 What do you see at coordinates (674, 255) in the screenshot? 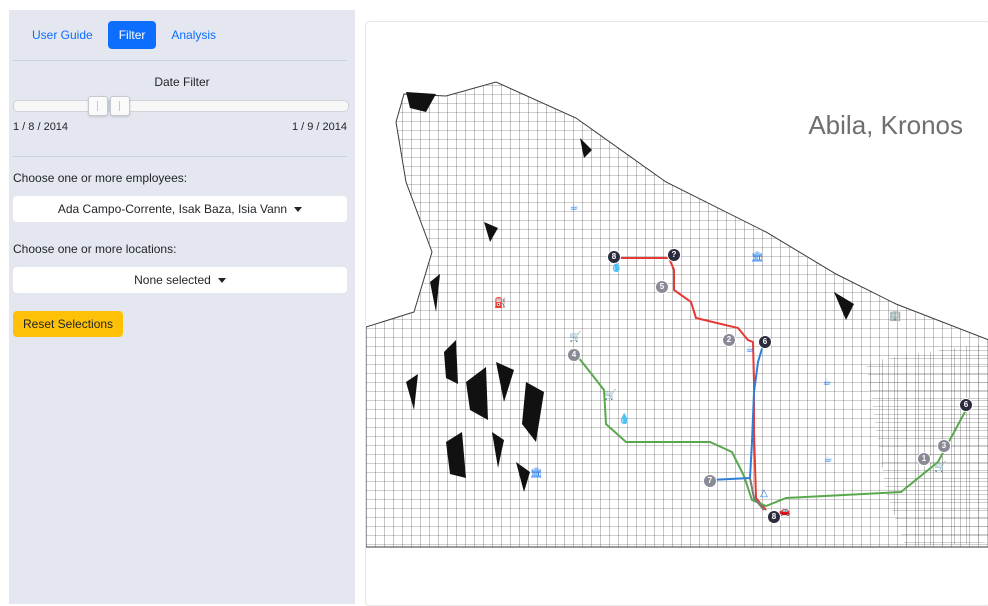
I see `location-marker: ?` at bounding box center [674, 255].